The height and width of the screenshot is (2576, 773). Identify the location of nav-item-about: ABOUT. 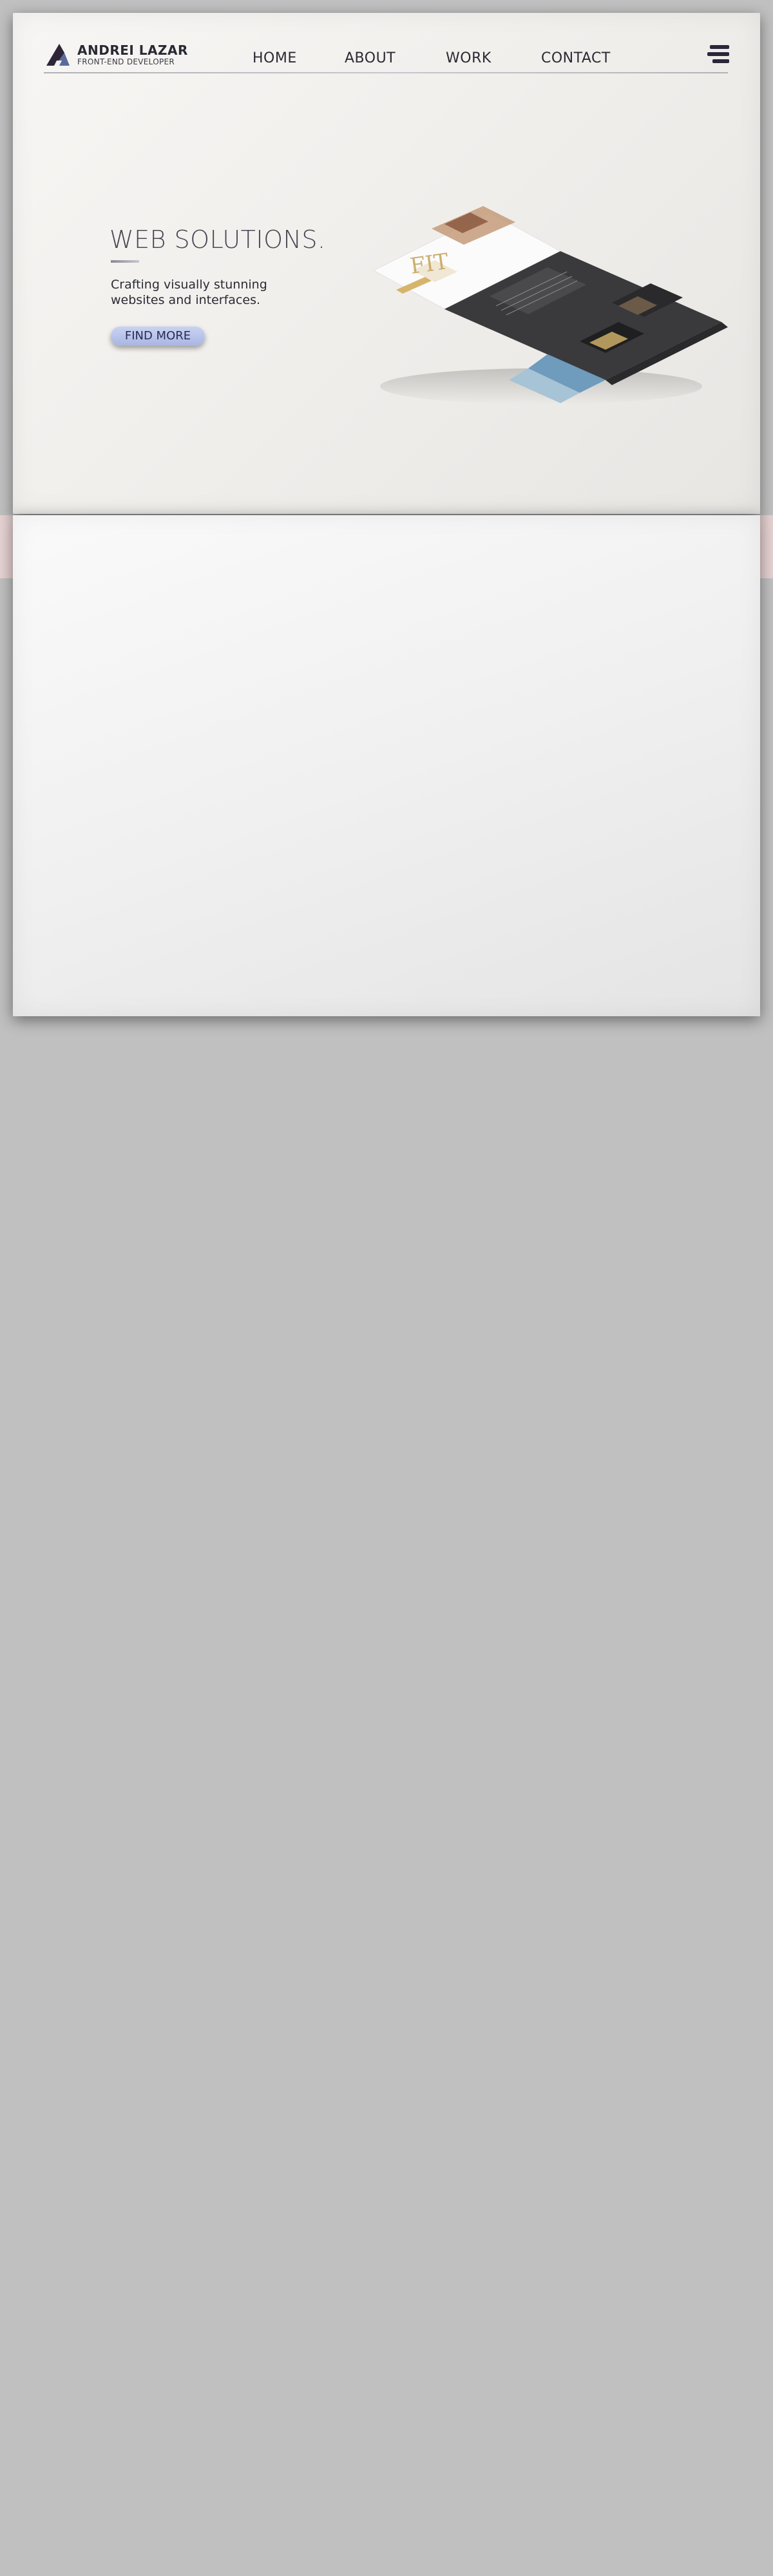
(370, 58).